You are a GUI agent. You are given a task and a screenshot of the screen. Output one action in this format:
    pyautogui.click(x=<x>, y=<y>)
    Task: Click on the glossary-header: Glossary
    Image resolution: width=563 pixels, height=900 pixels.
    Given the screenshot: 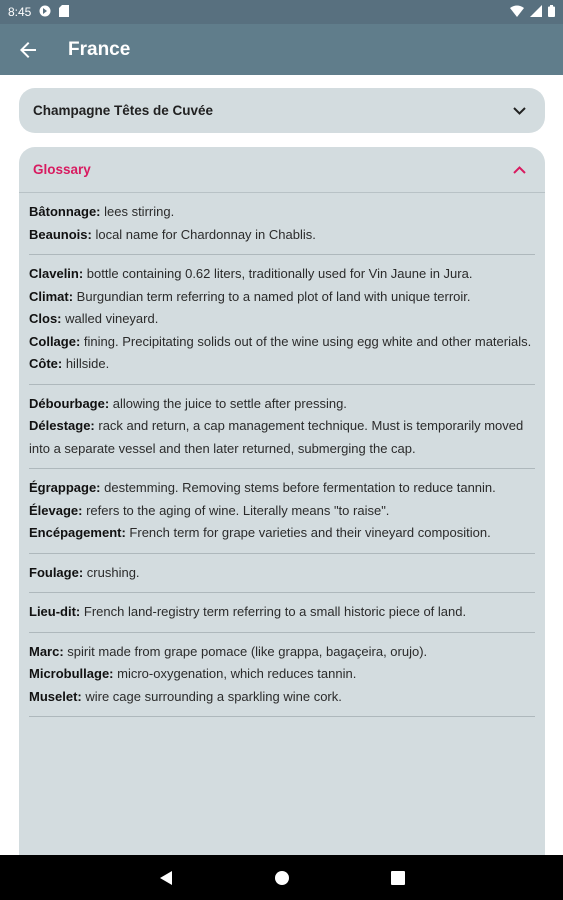 What is the action you would take?
    pyautogui.click(x=282, y=170)
    